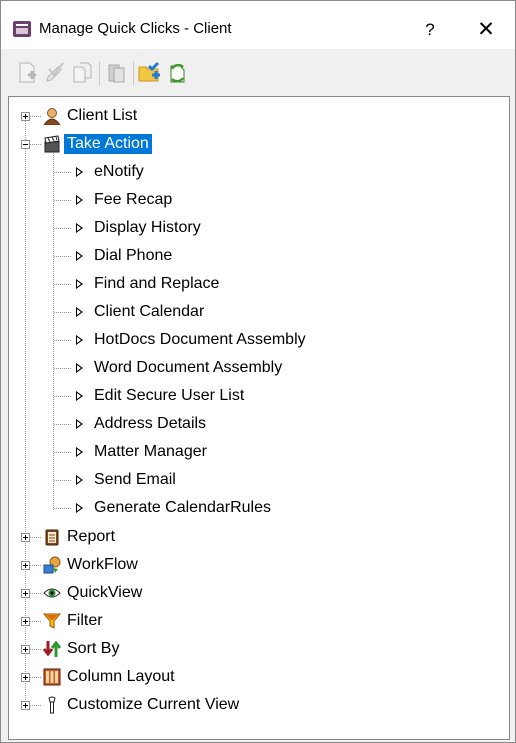  Describe the element at coordinates (52, 116) in the screenshot. I see `client-person-icon` at that location.